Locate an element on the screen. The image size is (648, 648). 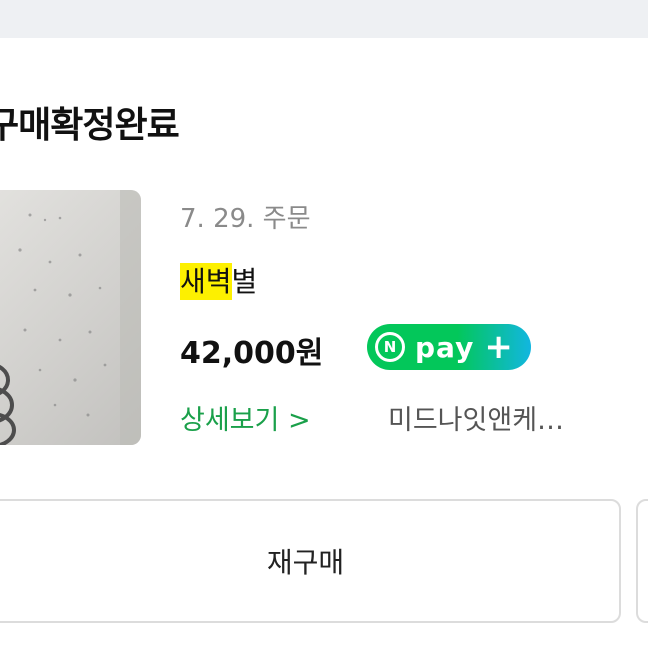
secondary-action-button is located at coordinates (642, 561).